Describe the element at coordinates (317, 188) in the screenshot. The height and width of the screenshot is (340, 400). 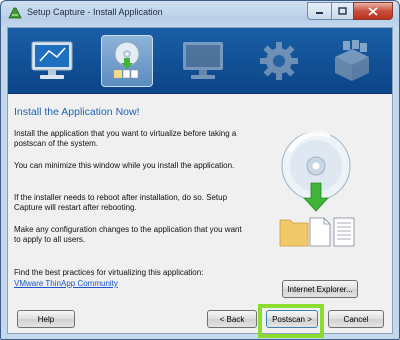
I see `install-illustration` at that location.